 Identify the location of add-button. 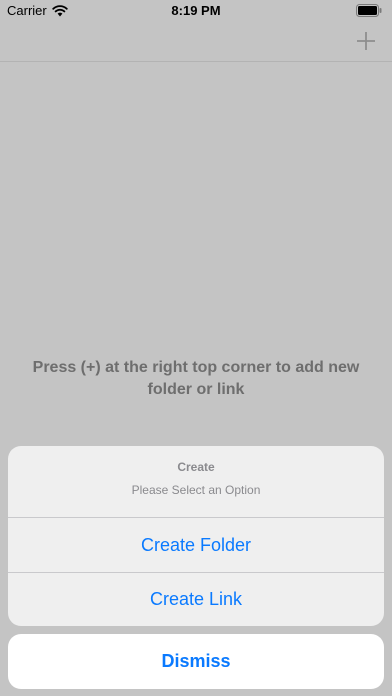
(366, 41).